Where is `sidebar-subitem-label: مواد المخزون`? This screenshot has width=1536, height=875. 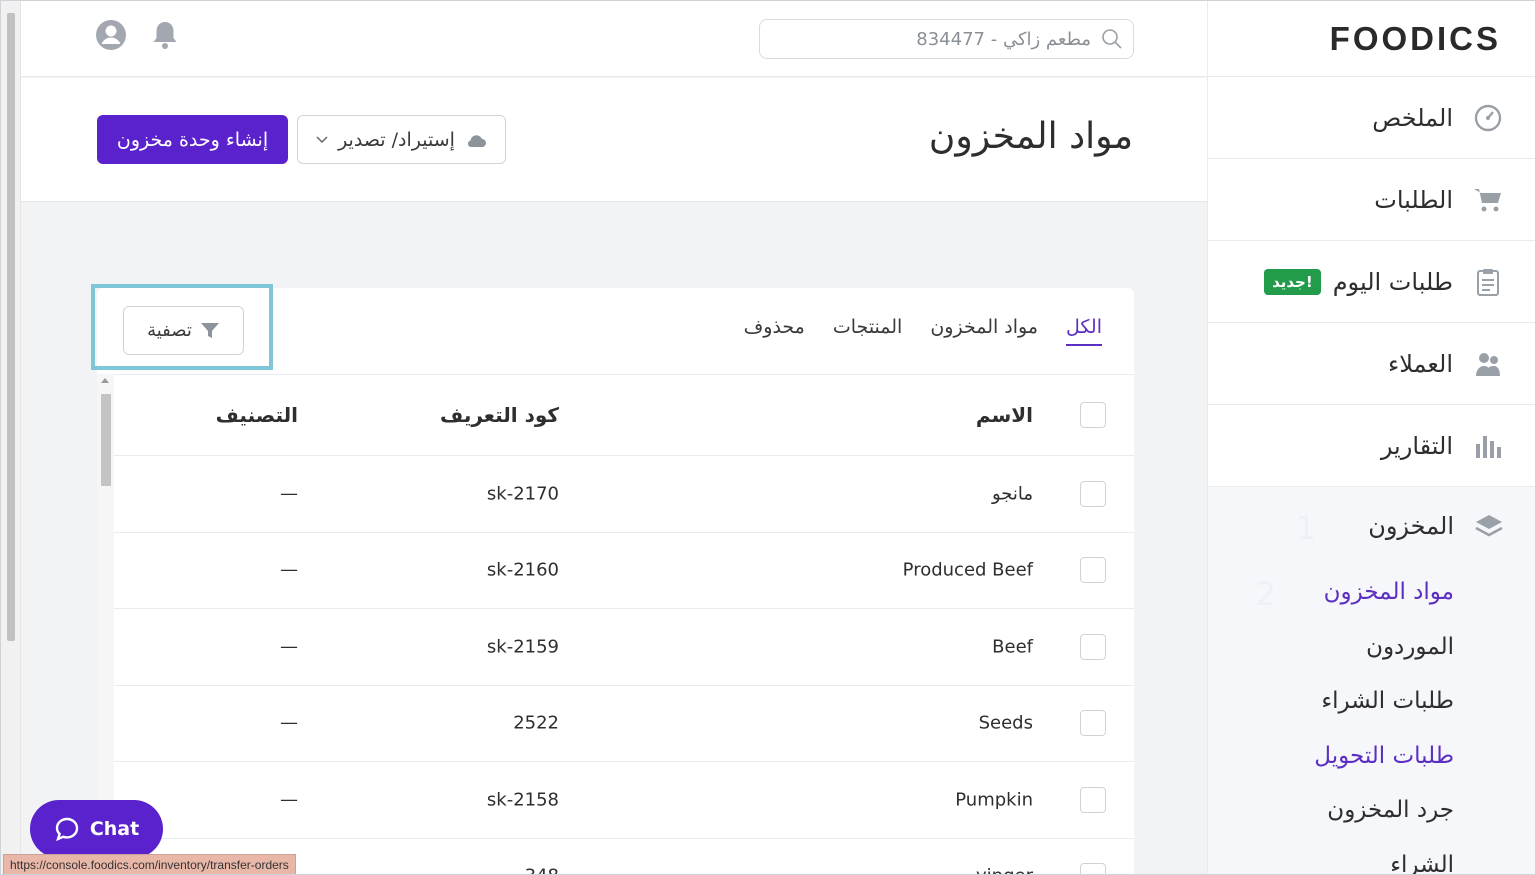 sidebar-subitem-label: مواد المخزون is located at coordinates (1388, 592).